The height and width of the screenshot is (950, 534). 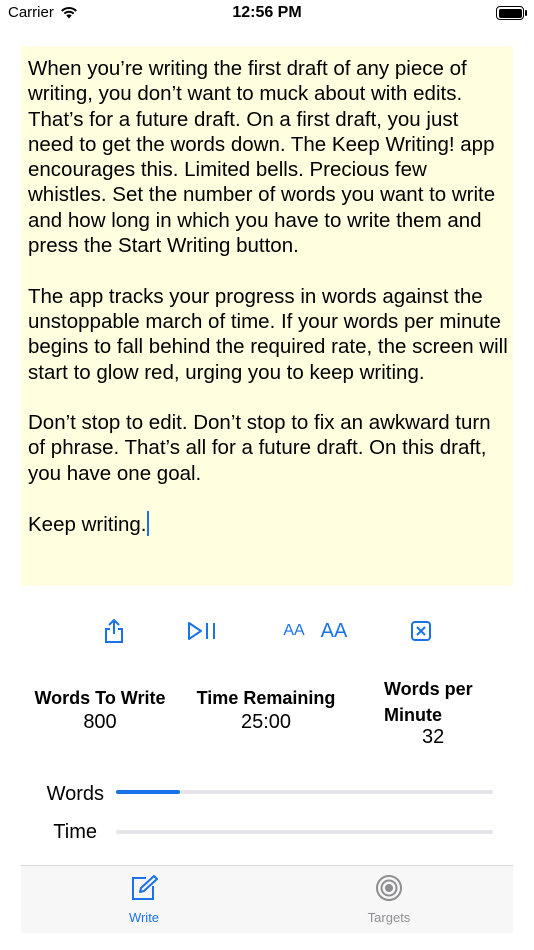 What do you see at coordinates (511, 13) in the screenshot?
I see `battery-icon` at bounding box center [511, 13].